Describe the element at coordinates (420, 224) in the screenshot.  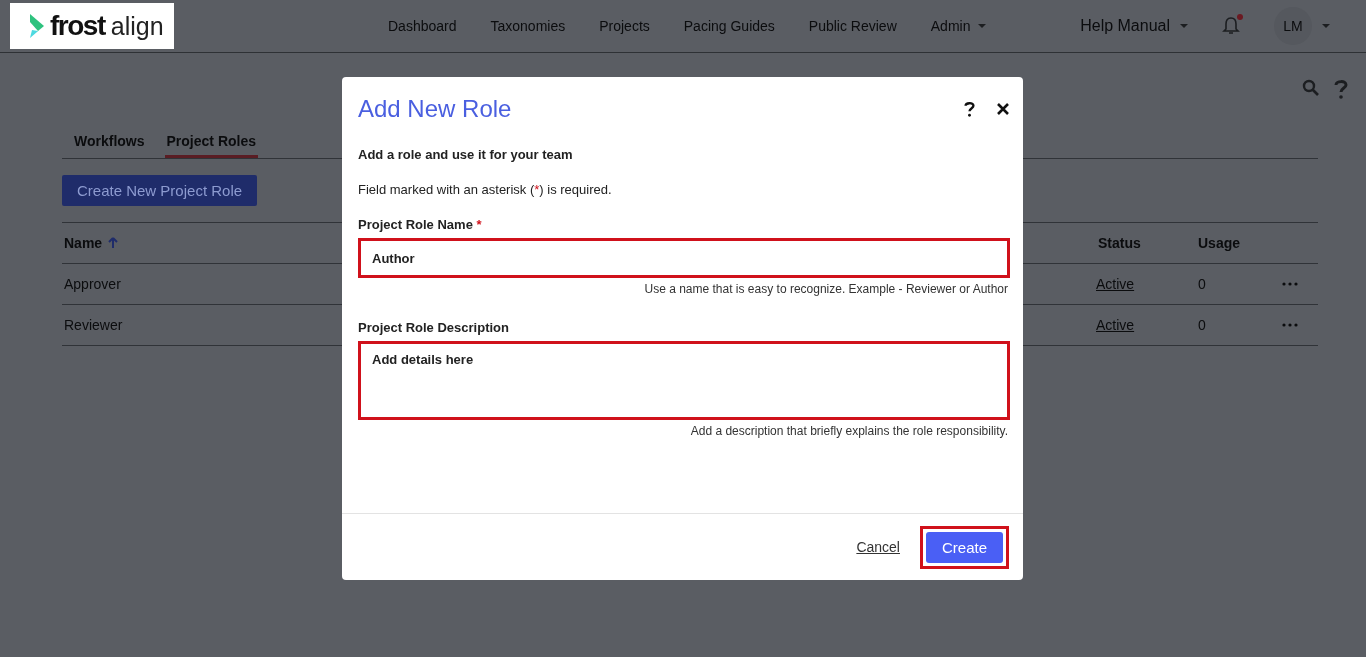
I see `field-label: Project Role Name *` at that location.